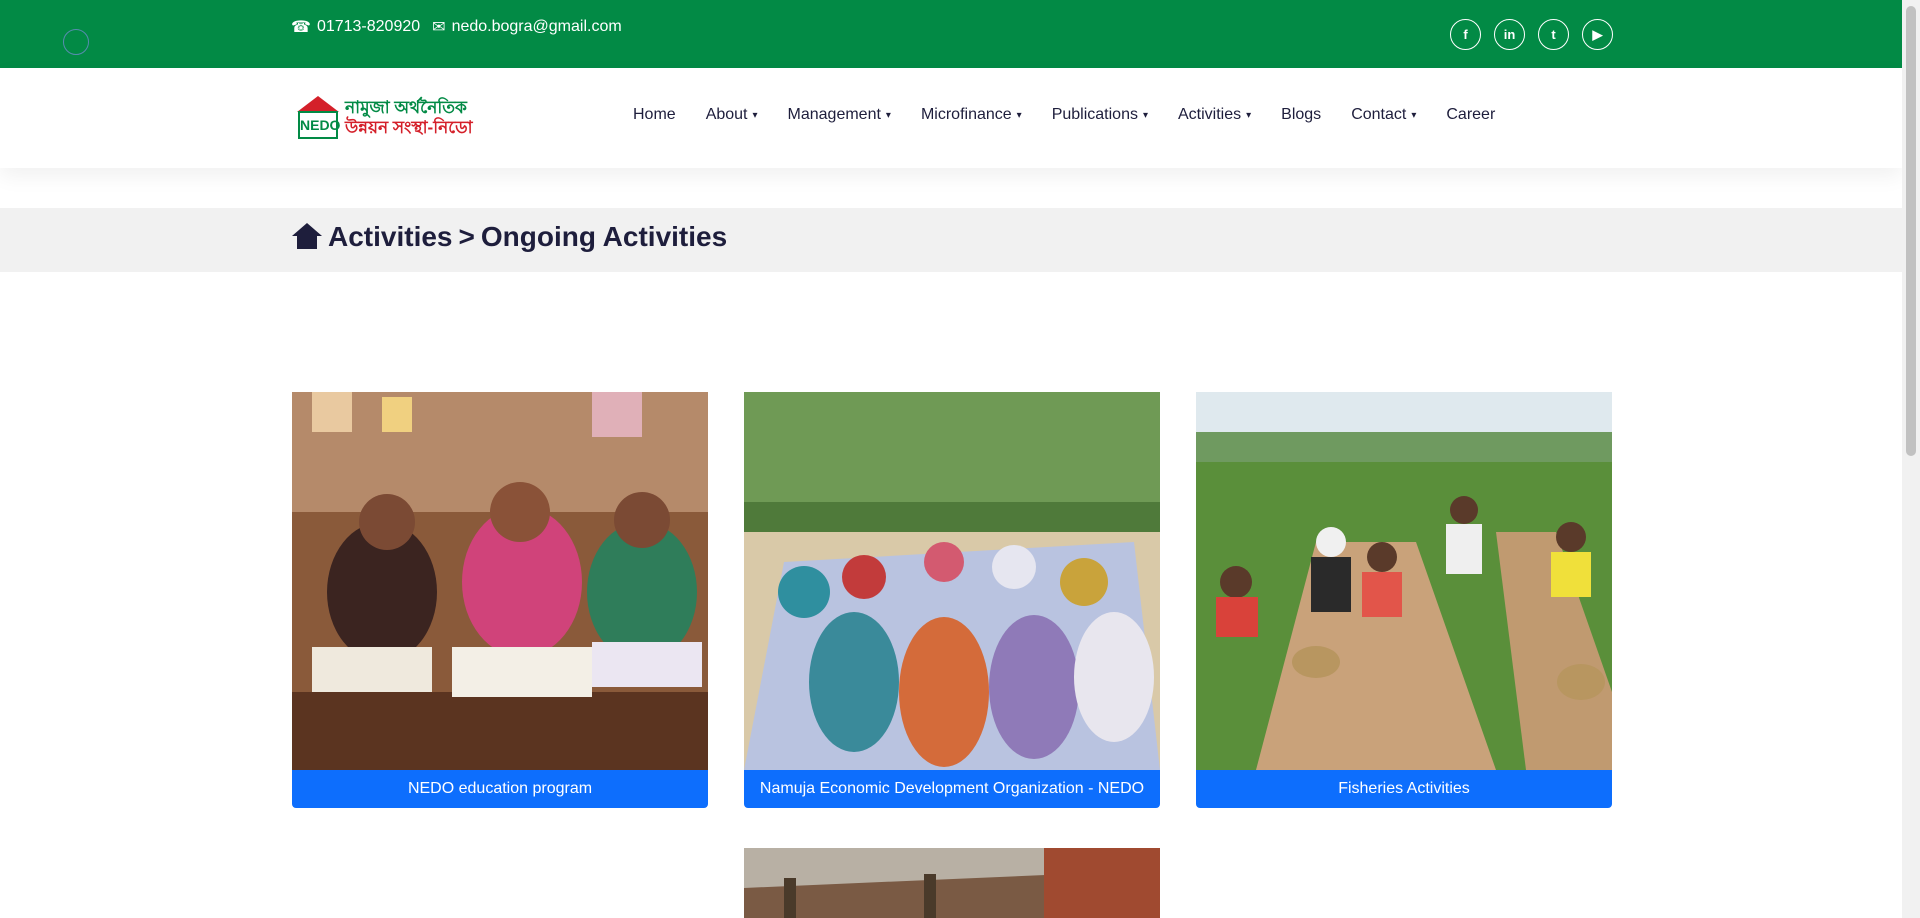 The image size is (1920, 918). Describe the element at coordinates (1553, 34) in the screenshot. I see `twitter-icon: t` at that location.